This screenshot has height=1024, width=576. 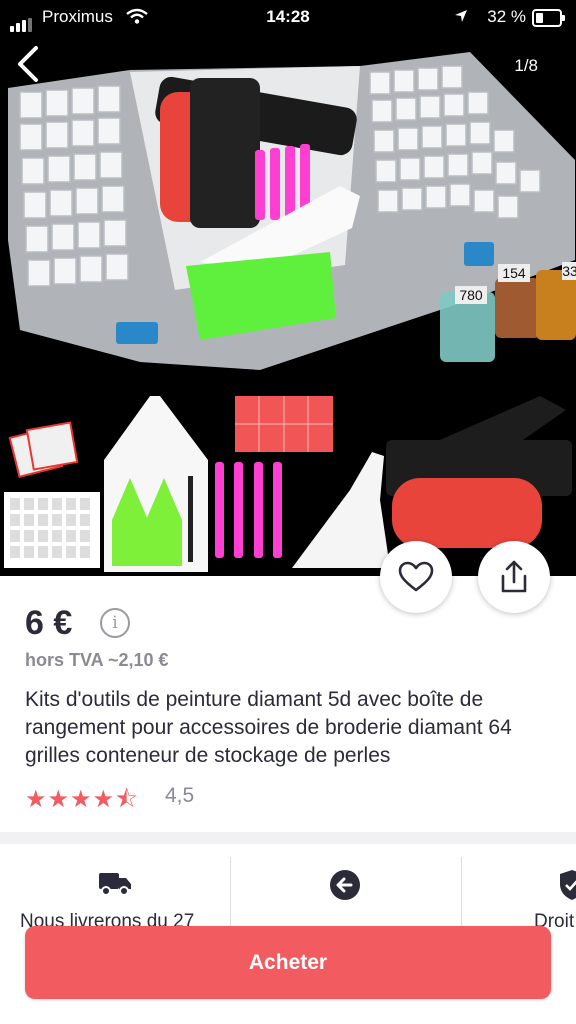 I want to click on battery-icon, so click(x=548, y=18).